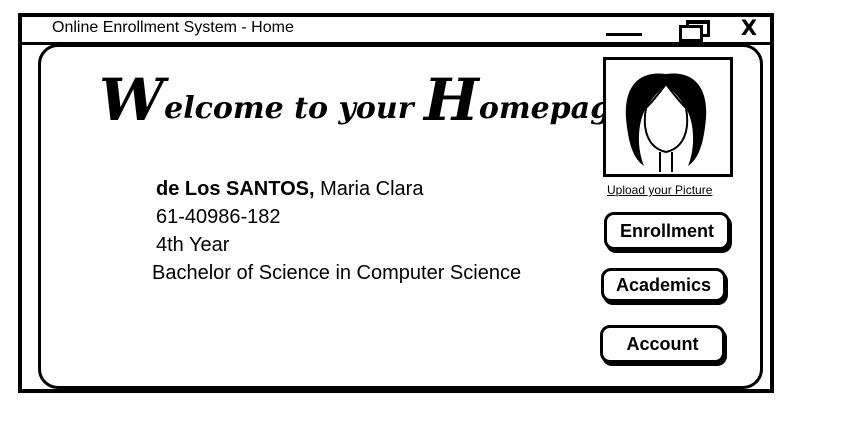 The height and width of the screenshot is (433, 843). What do you see at coordinates (173, 27) in the screenshot?
I see `window-title: Online Enrollment System - Home` at bounding box center [173, 27].